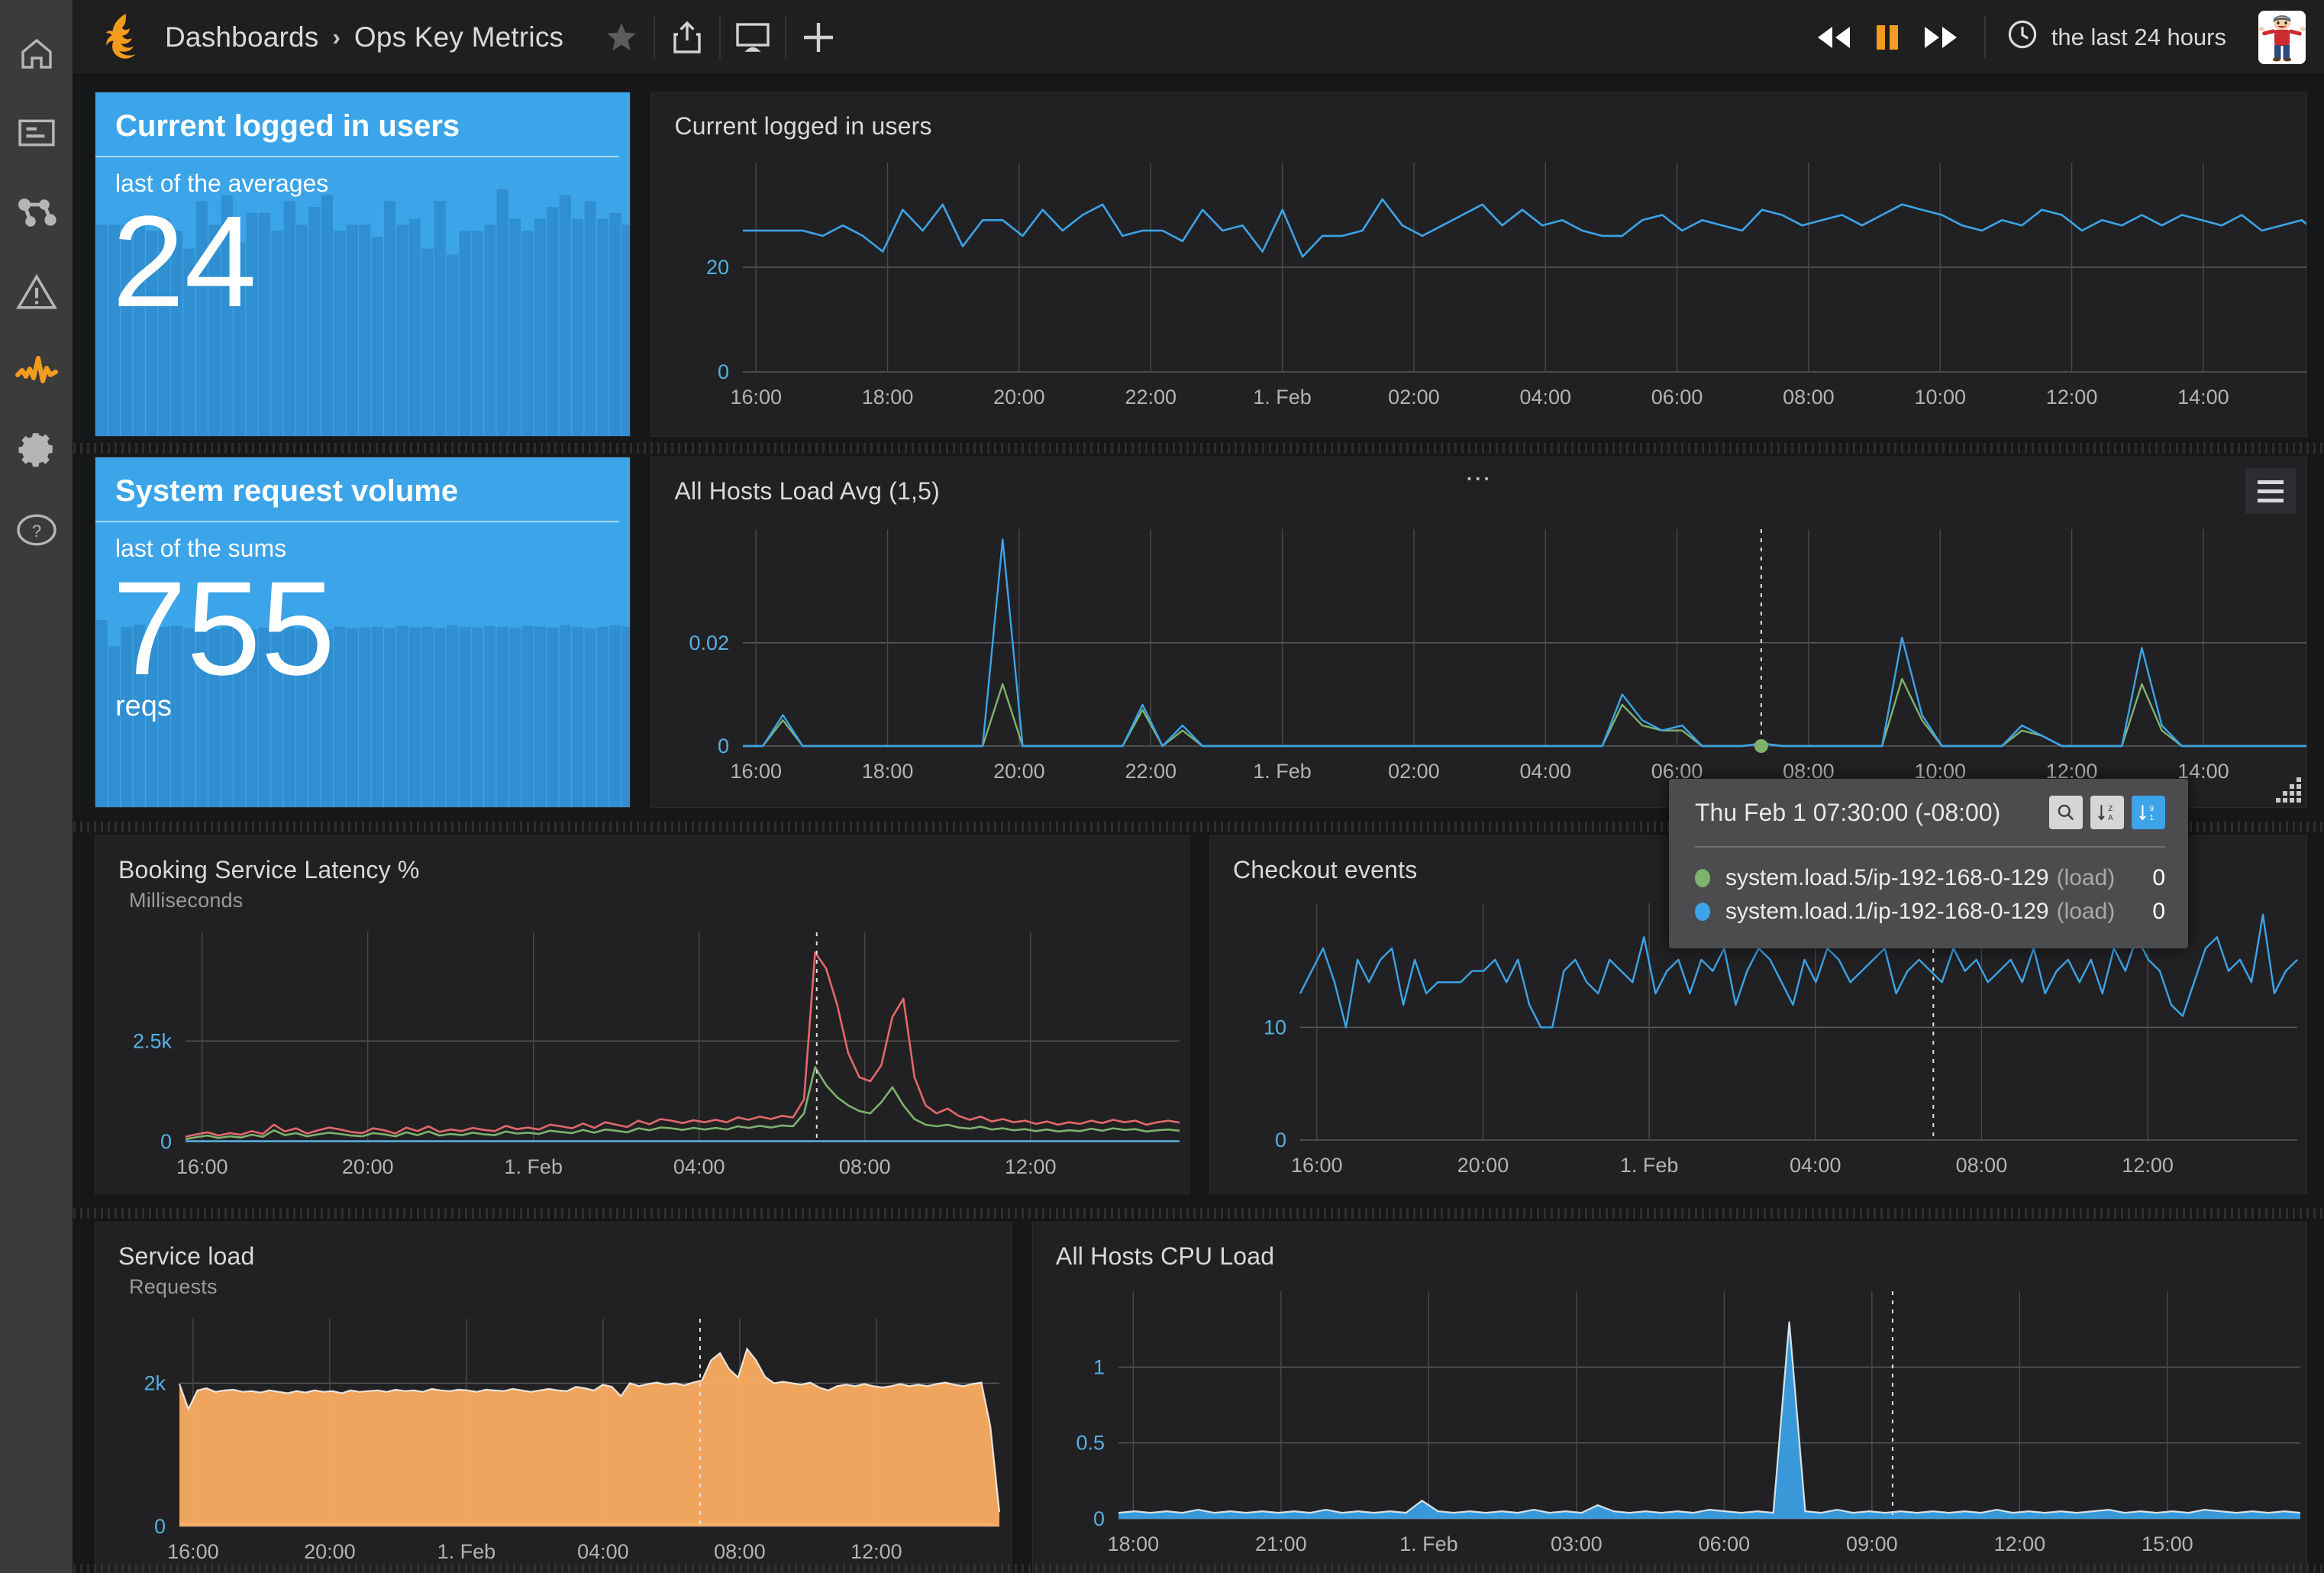 This screenshot has height=1573, width=2324. What do you see at coordinates (818, 37) in the screenshot?
I see `plus-icon` at bounding box center [818, 37].